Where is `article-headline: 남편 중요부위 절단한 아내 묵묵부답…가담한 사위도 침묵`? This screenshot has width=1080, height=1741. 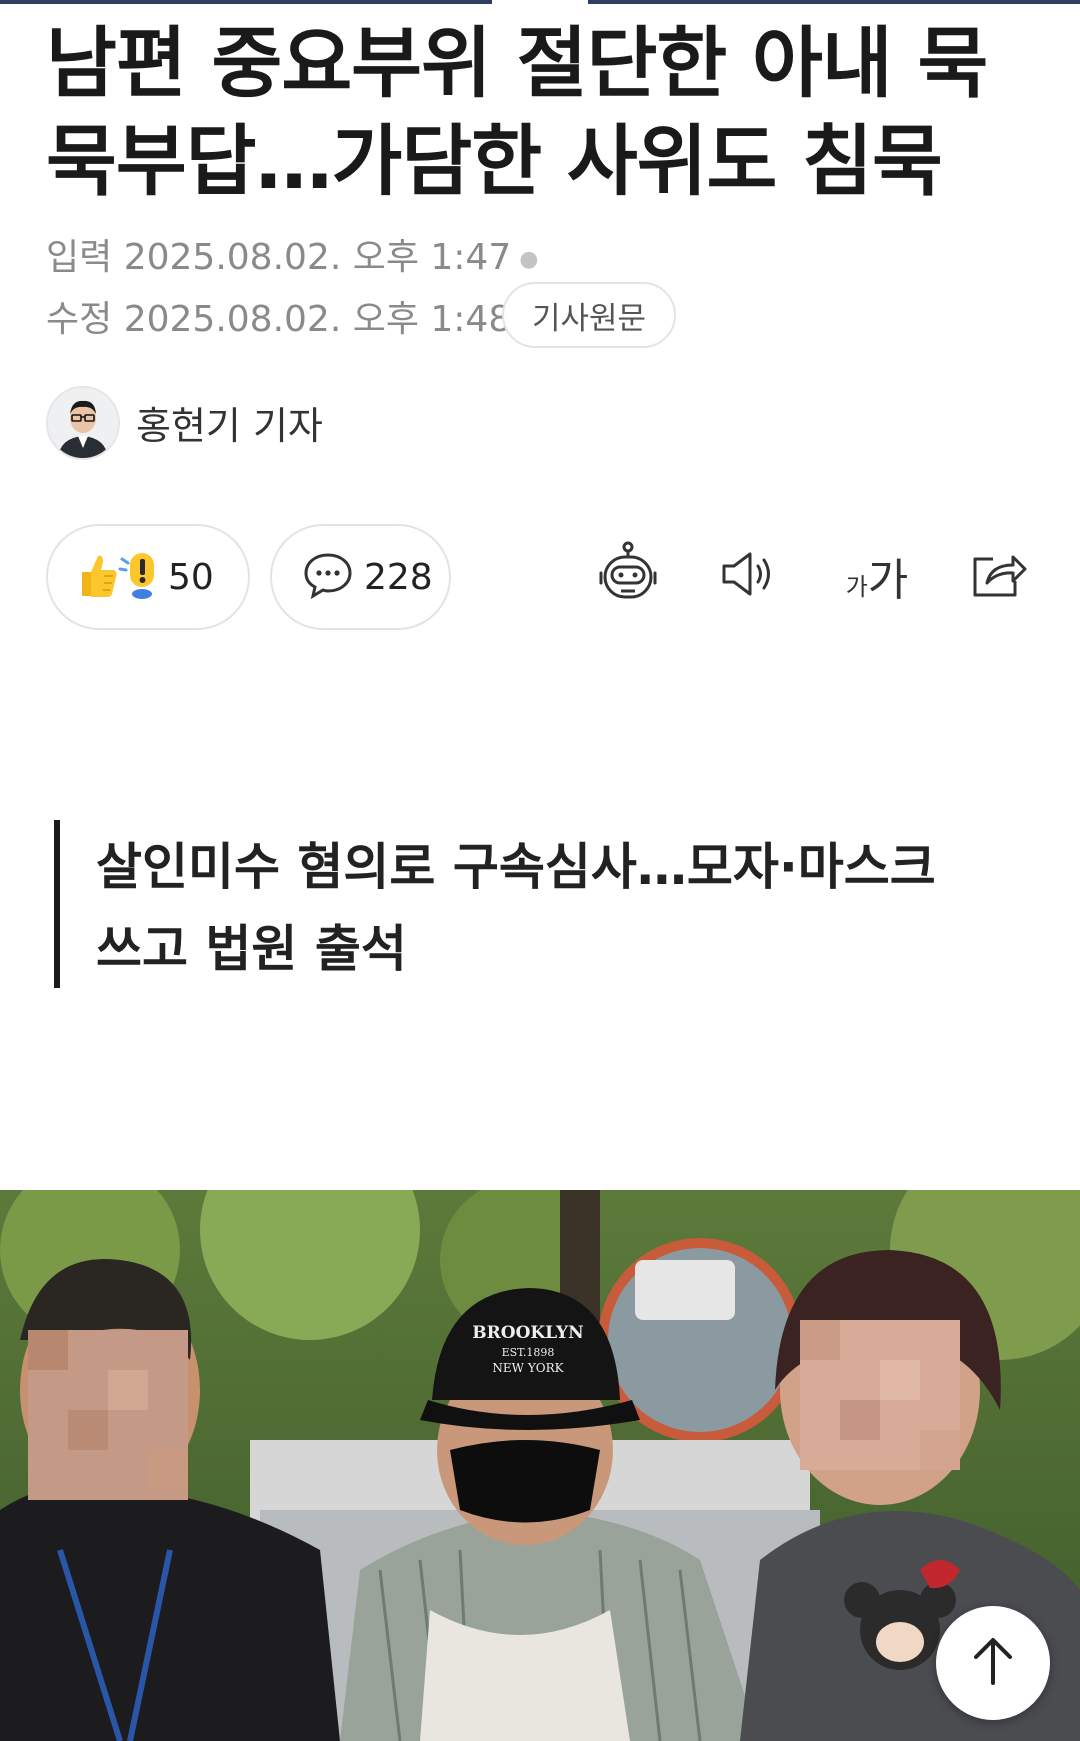
article-headline: 남편 중요부위 절단한 아내 묵묵부답…가담한 사위도 침묵 is located at coordinates (517, 113).